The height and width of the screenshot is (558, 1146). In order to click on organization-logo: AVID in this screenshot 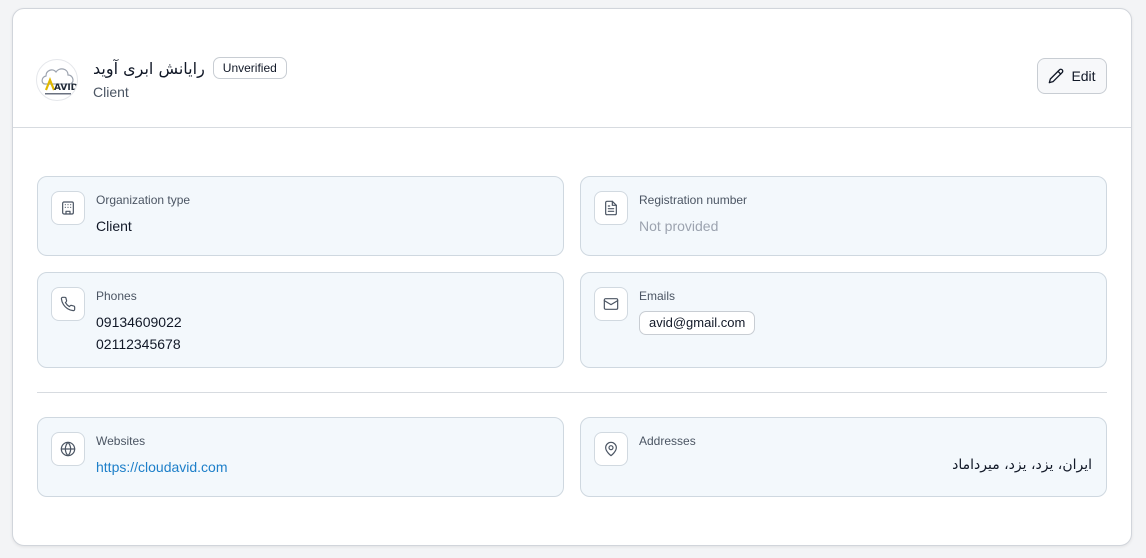, I will do `click(57, 80)`.